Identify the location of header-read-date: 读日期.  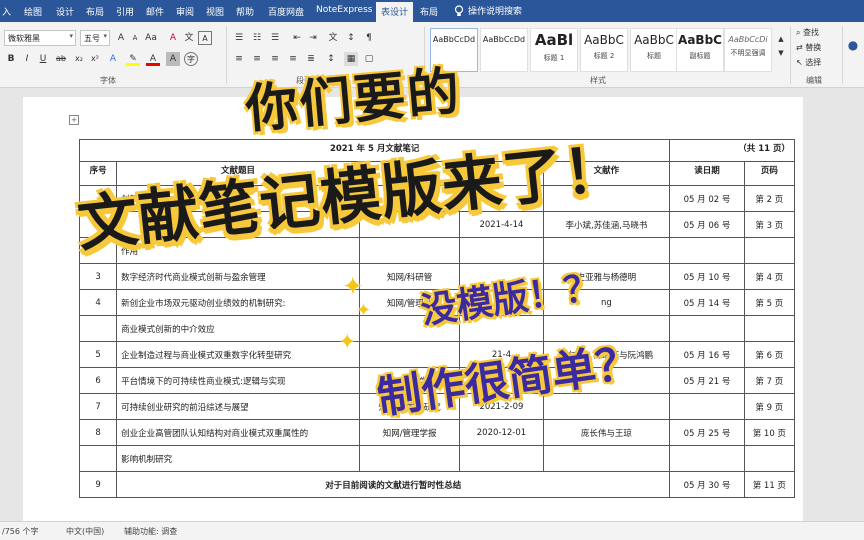
(707, 173).